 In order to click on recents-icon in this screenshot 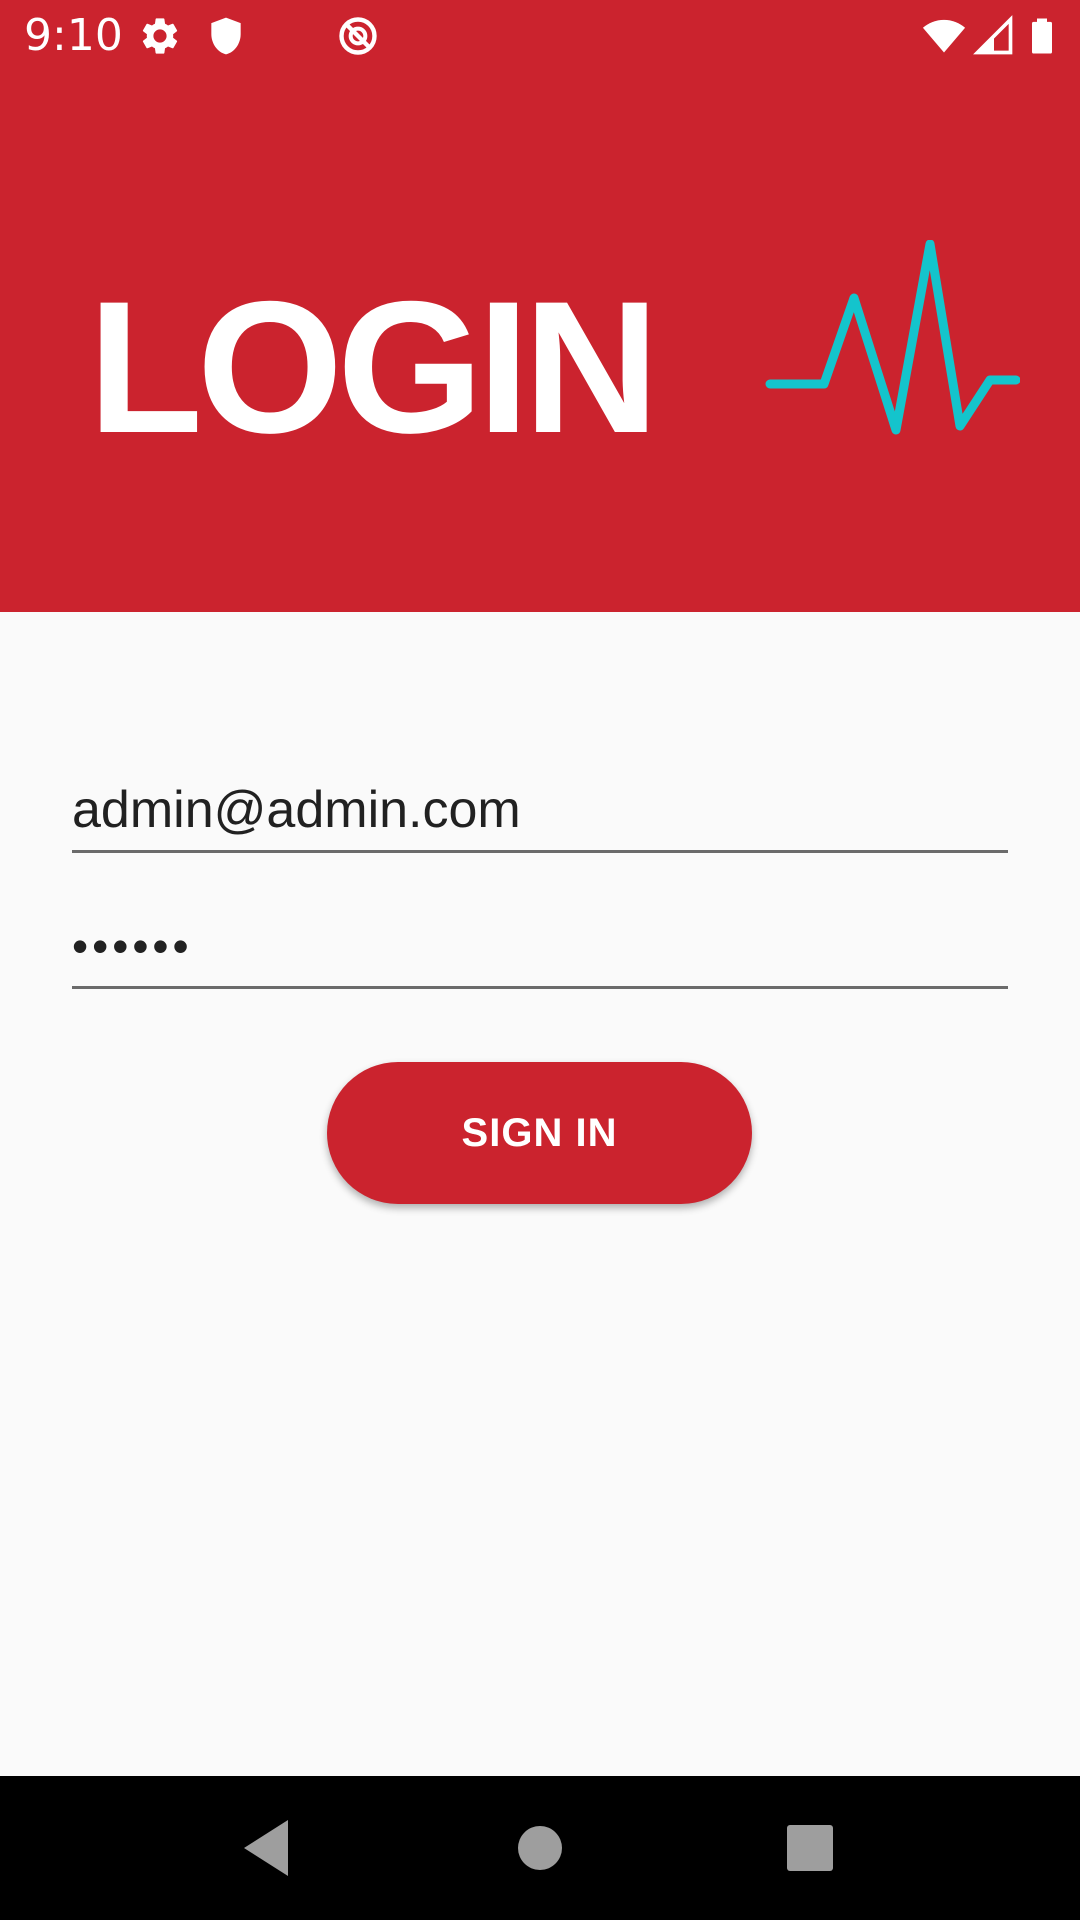, I will do `click(810, 1848)`.